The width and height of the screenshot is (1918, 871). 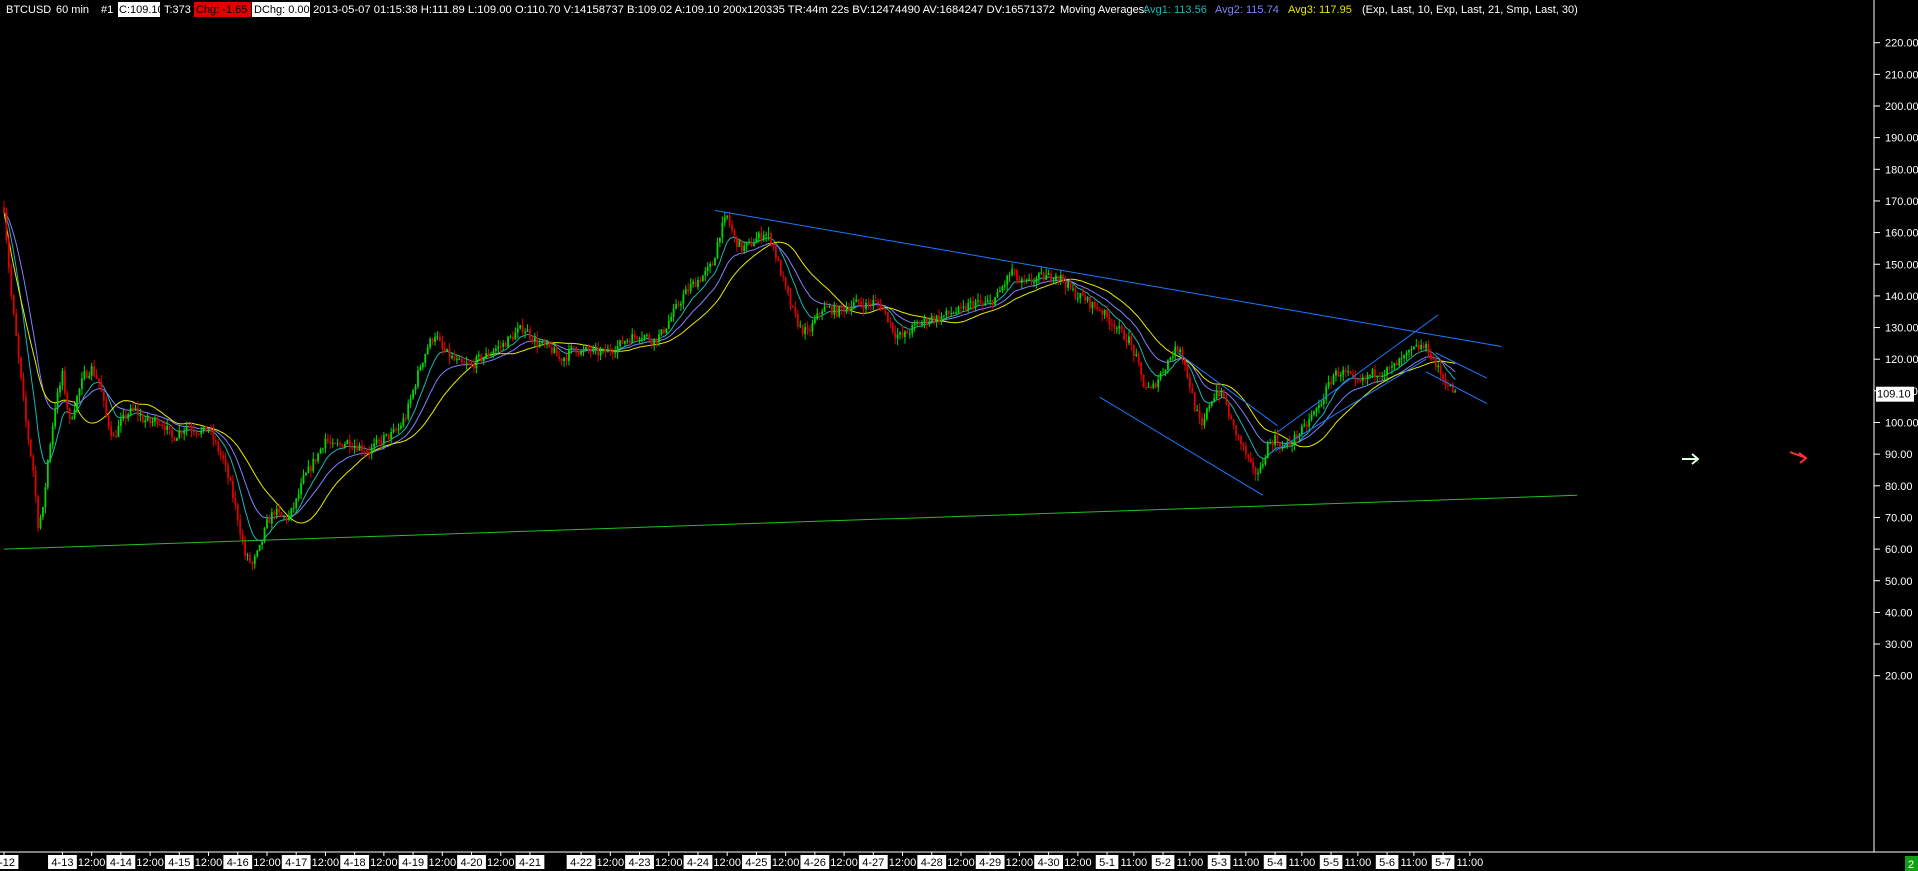 I want to click on x-tick-label: 11:00, so click(x=1470, y=863).